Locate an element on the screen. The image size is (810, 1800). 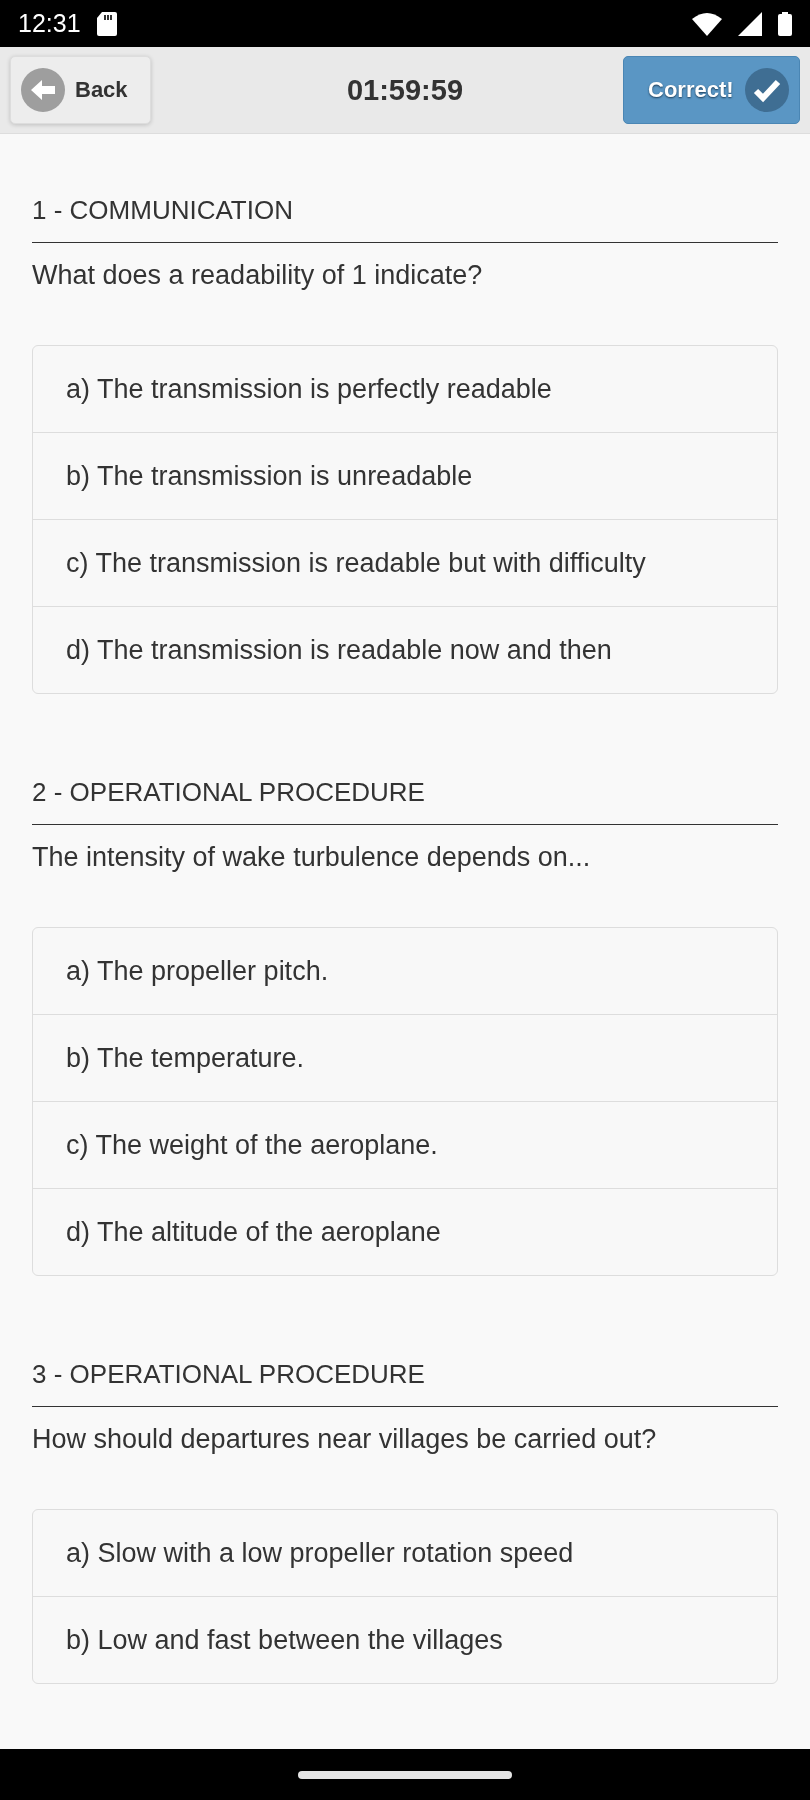
answer-option: b) The temperature. is located at coordinates (405, 1057).